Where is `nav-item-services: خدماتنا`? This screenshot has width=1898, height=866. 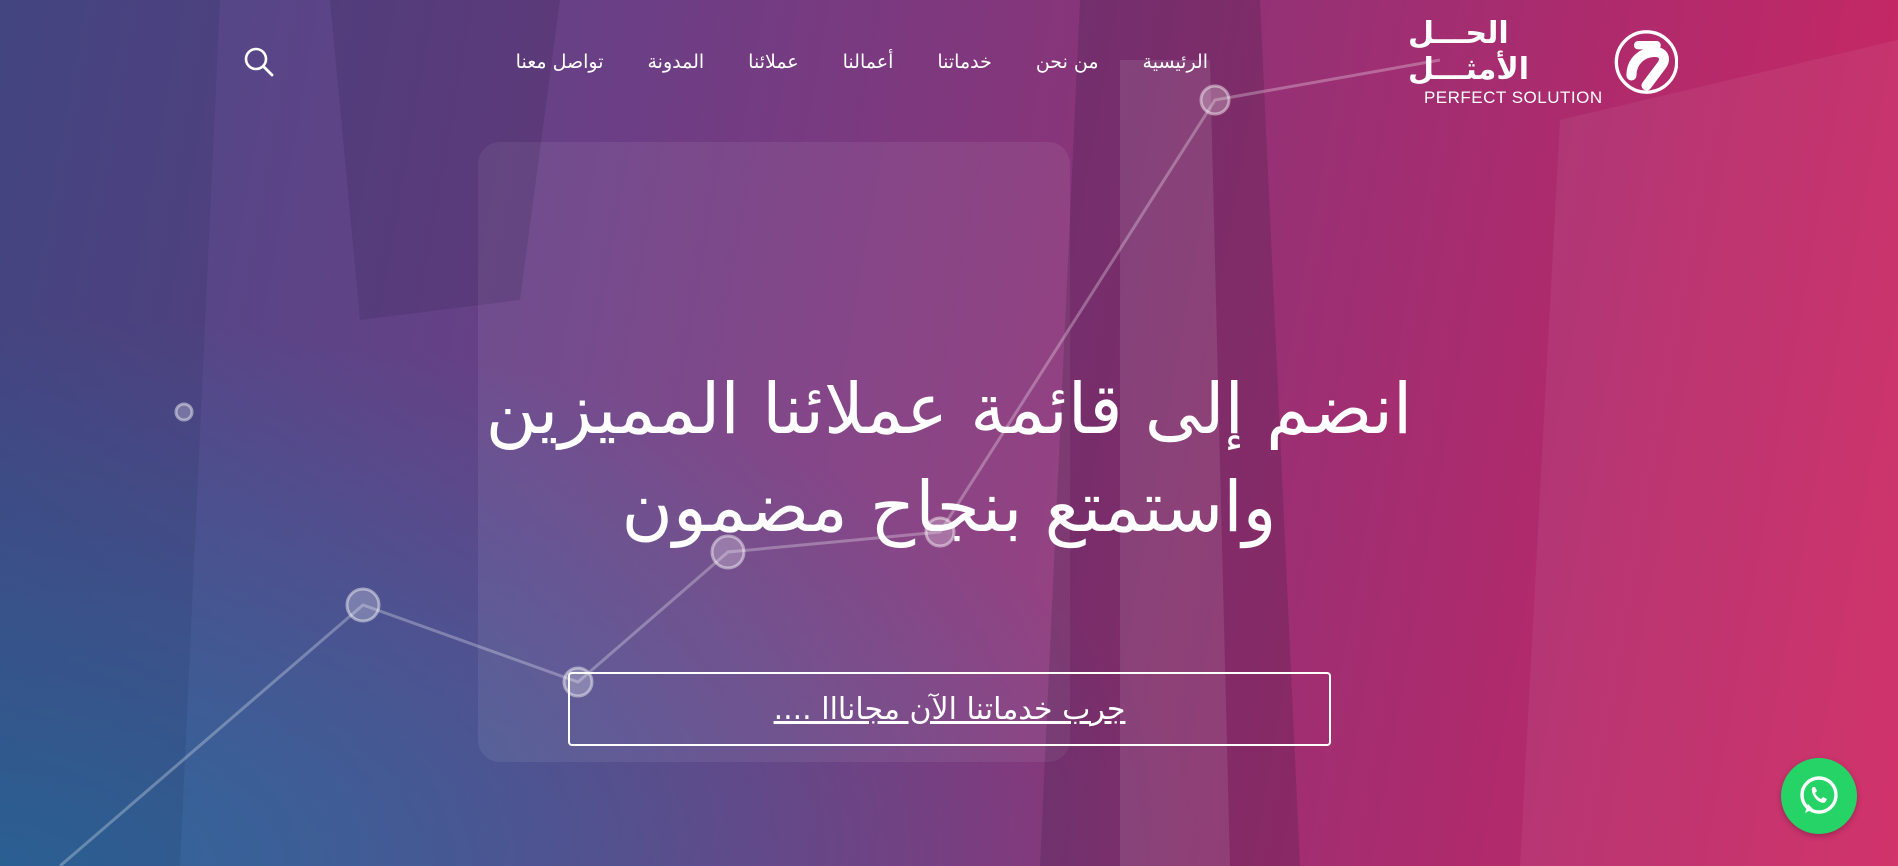
nav-item-services: خدماتنا is located at coordinates (964, 62).